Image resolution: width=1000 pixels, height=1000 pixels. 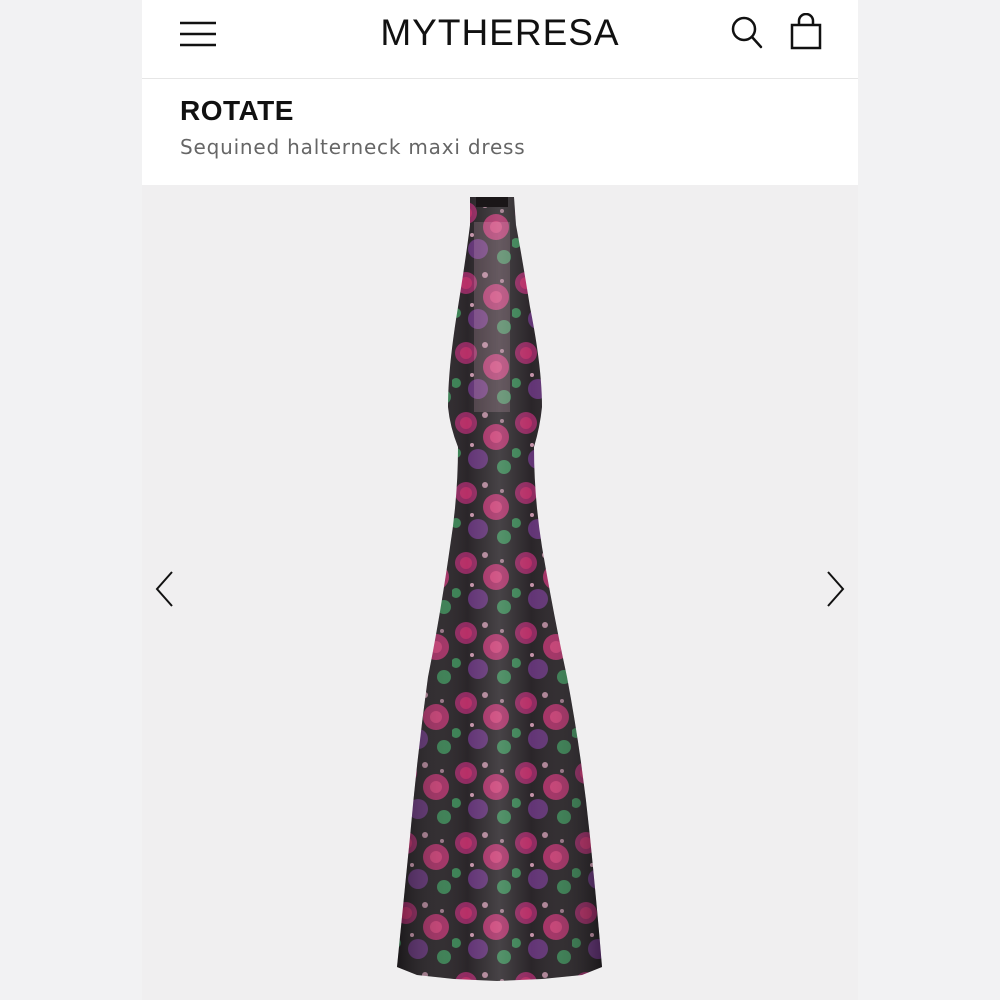 I want to click on top-header: MYTHERESA, so click(x=500, y=39).